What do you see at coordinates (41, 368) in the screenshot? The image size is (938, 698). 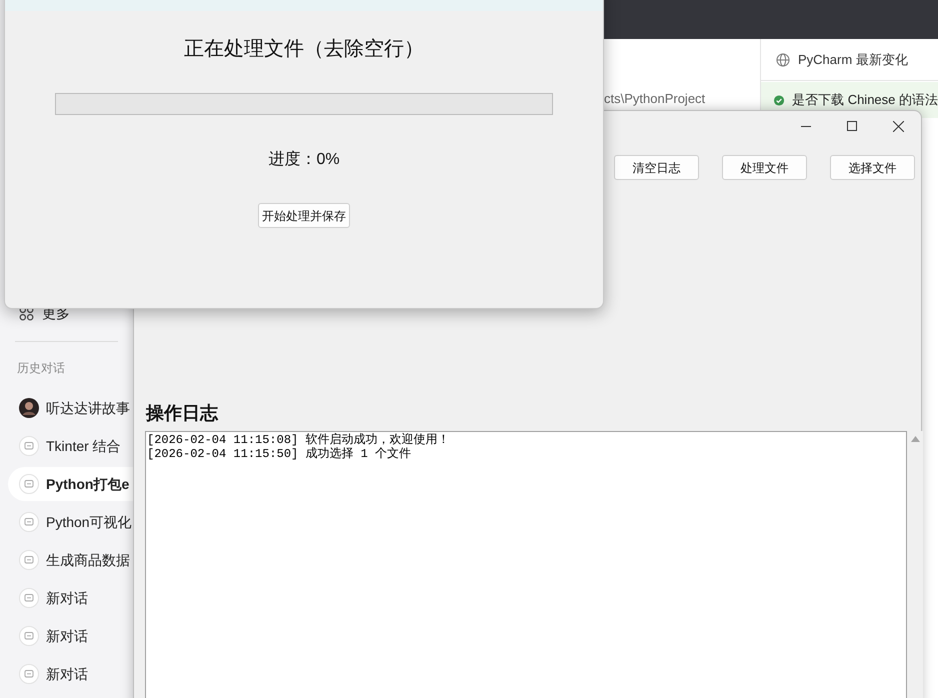 I see `history-heading: 历史对话` at bounding box center [41, 368].